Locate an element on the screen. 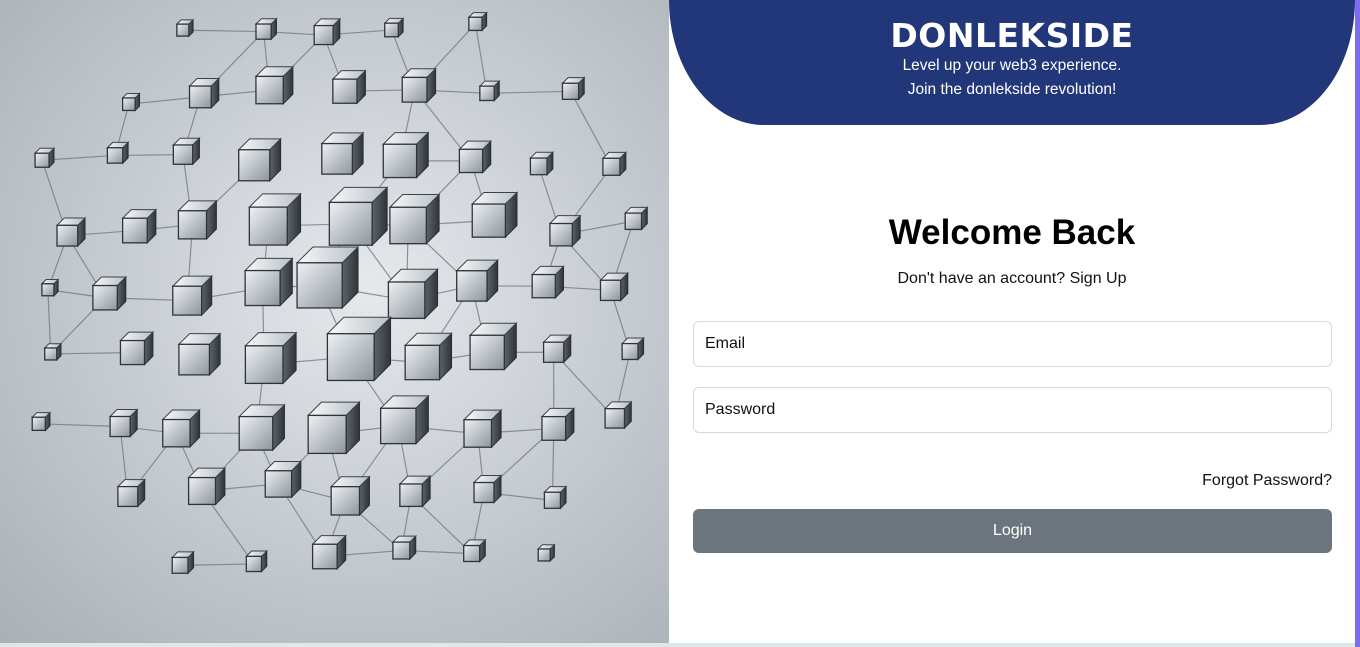 The width and height of the screenshot is (1360, 647). signup-prompt-text: Don't have an account? is located at coordinates (981, 278).